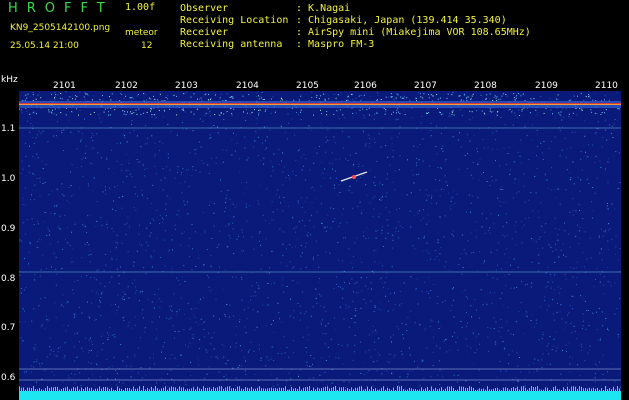  Describe the element at coordinates (140, 7) in the screenshot. I see `brand-version: 1.00f` at that location.